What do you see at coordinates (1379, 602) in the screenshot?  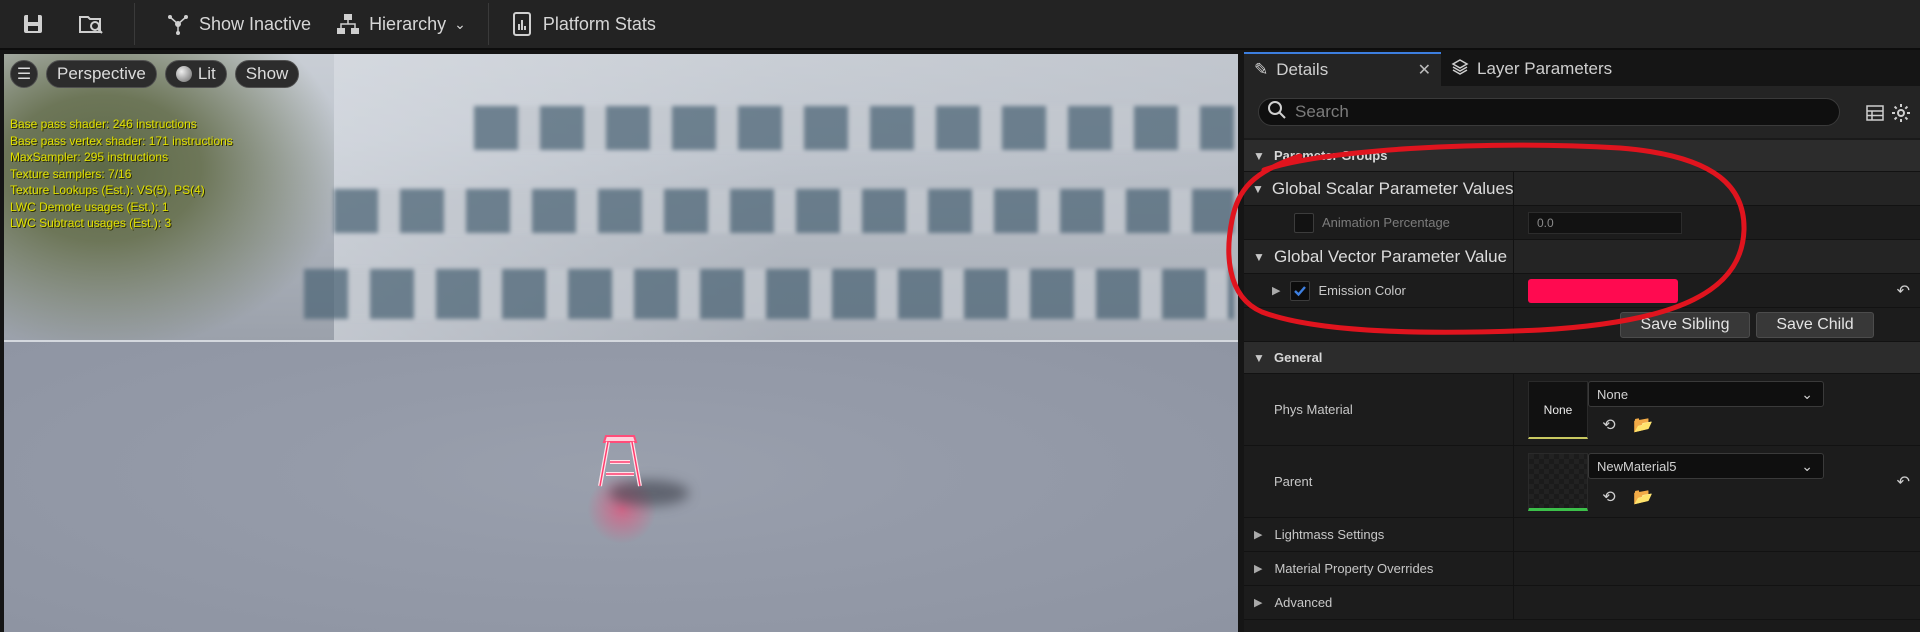 I see `advanced-namecol: ▶ Advanced` at bounding box center [1379, 602].